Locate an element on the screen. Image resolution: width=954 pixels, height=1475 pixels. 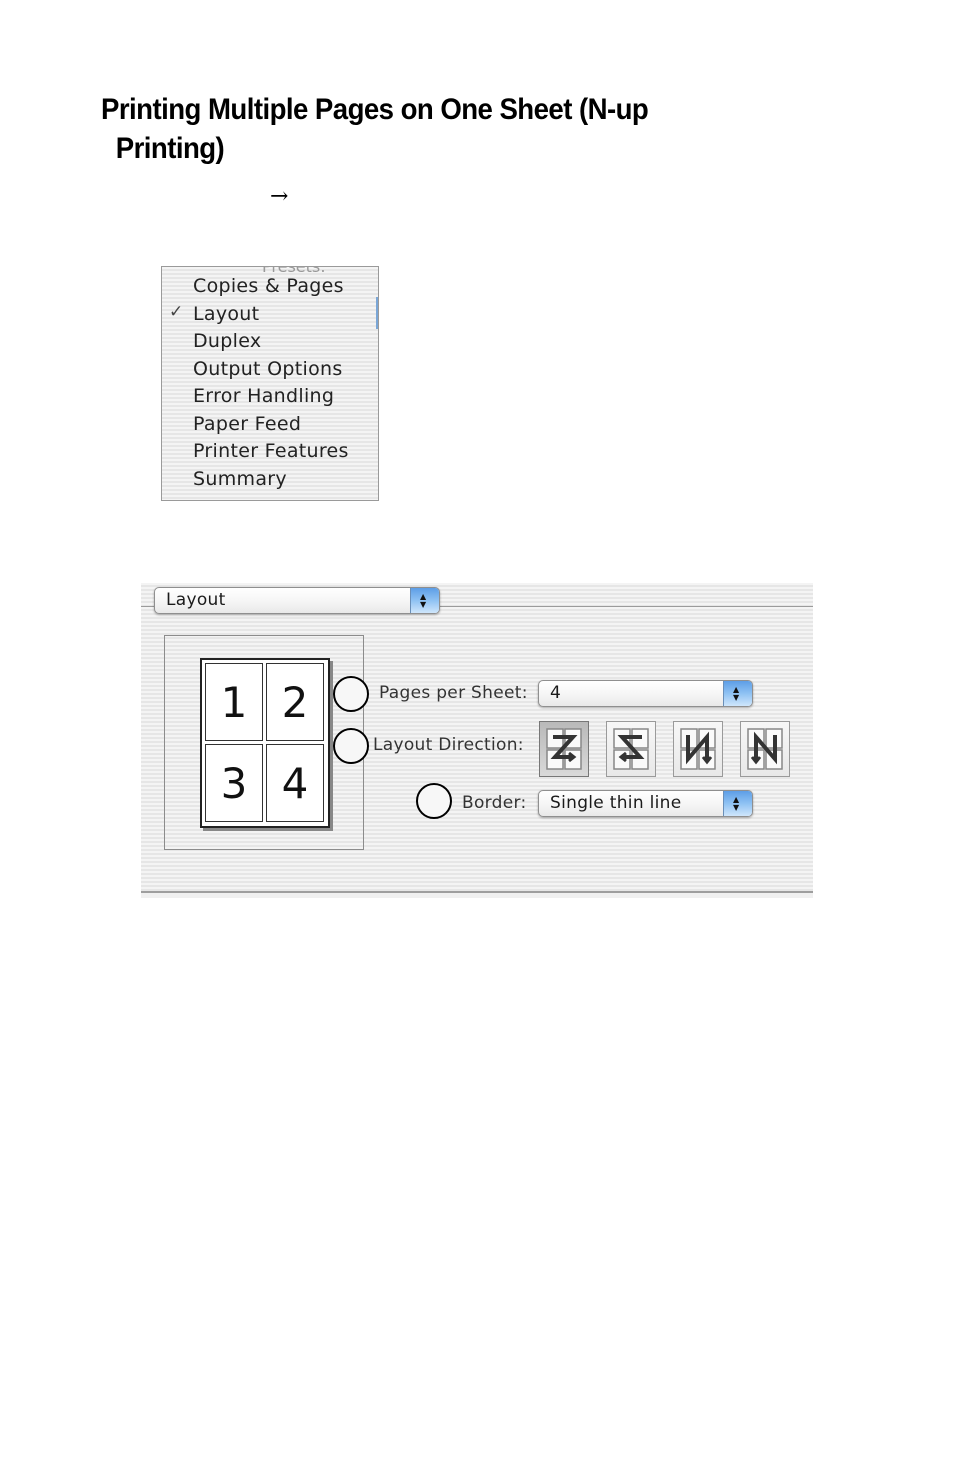
direction-reverse-z-icon is located at coordinates (631, 749).